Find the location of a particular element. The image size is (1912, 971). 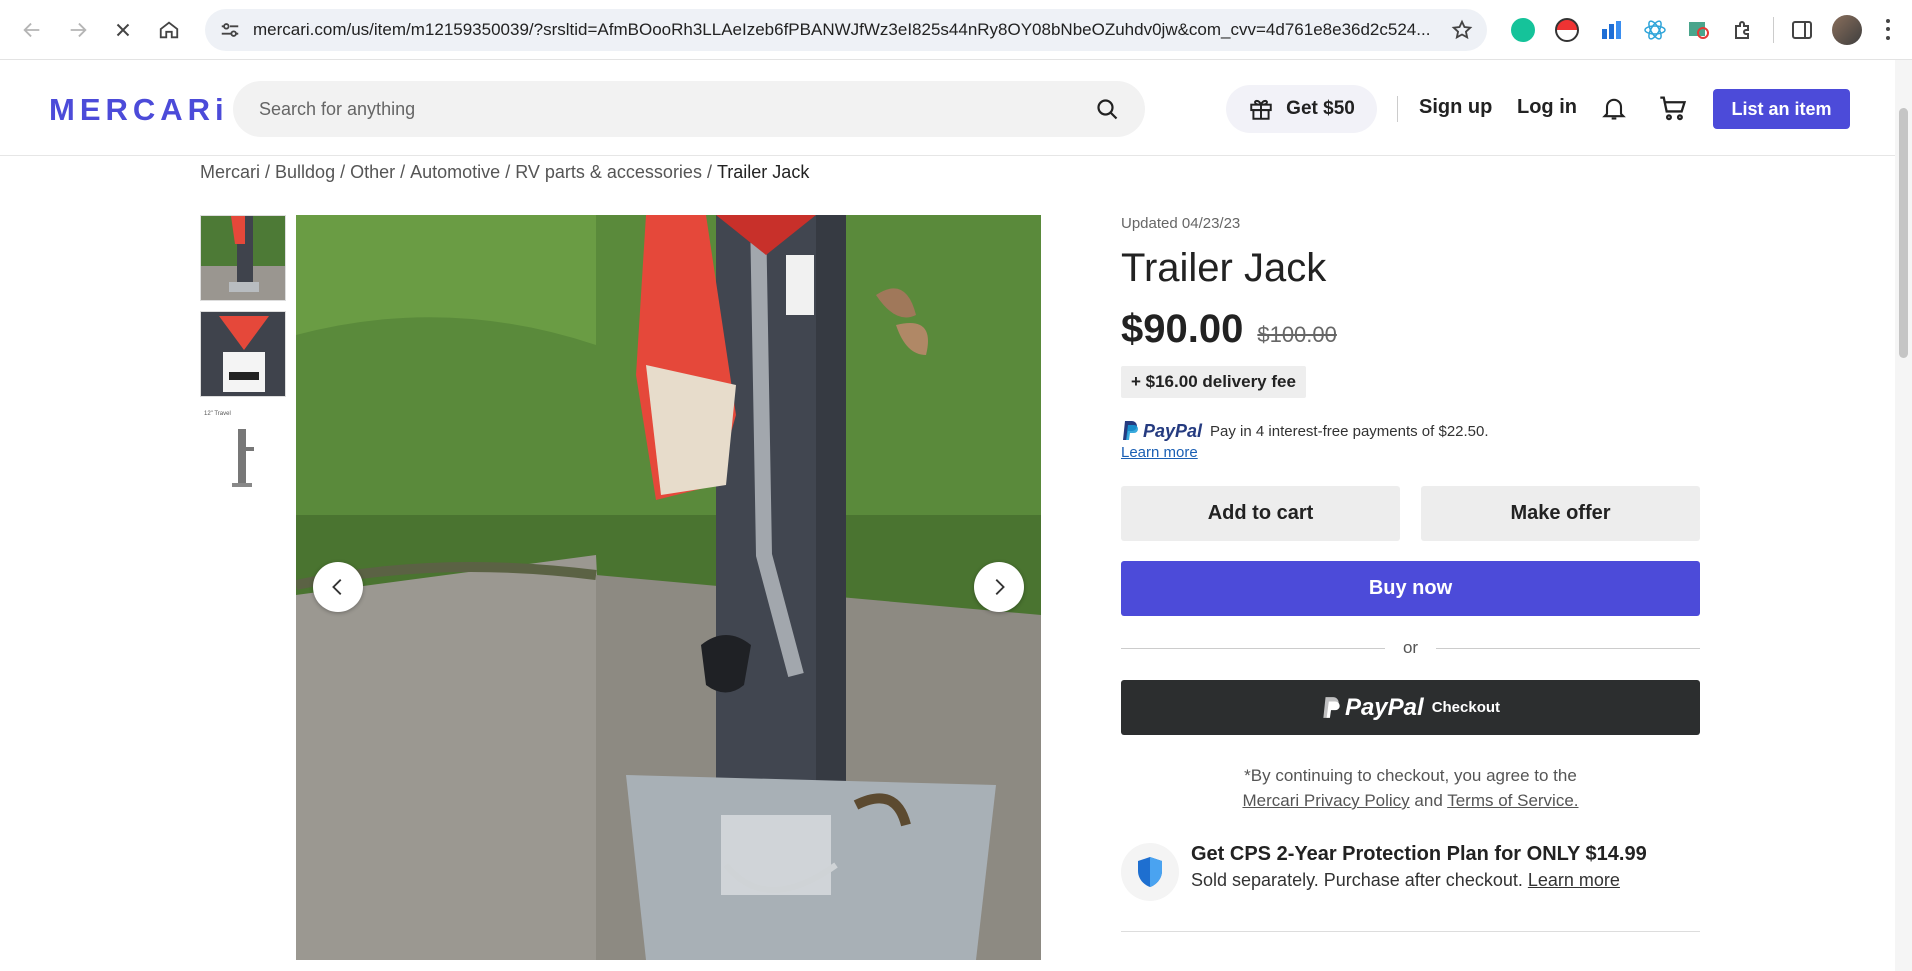

react-devtools-extension-icon is located at coordinates (1655, 30).